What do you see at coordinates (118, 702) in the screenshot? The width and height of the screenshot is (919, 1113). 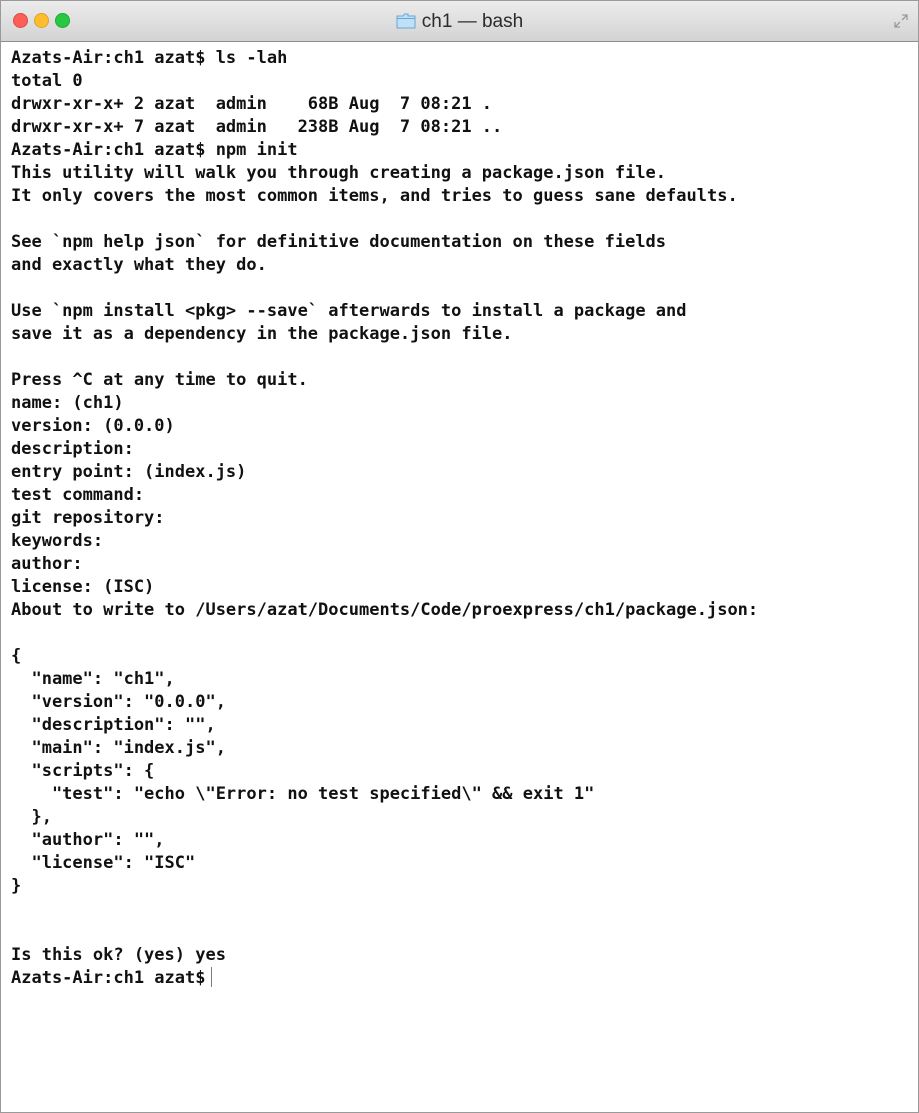 I see `terminal-line: "version": "0.0.0",` at bounding box center [118, 702].